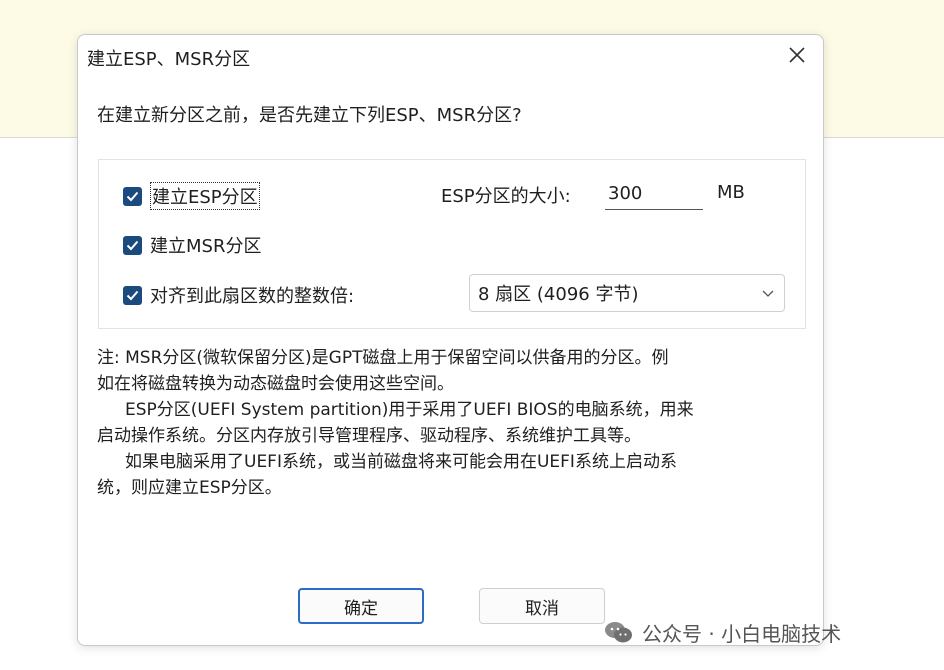  I want to click on align-sector-value: 8 扇区 (4096 字节), so click(558, 294).